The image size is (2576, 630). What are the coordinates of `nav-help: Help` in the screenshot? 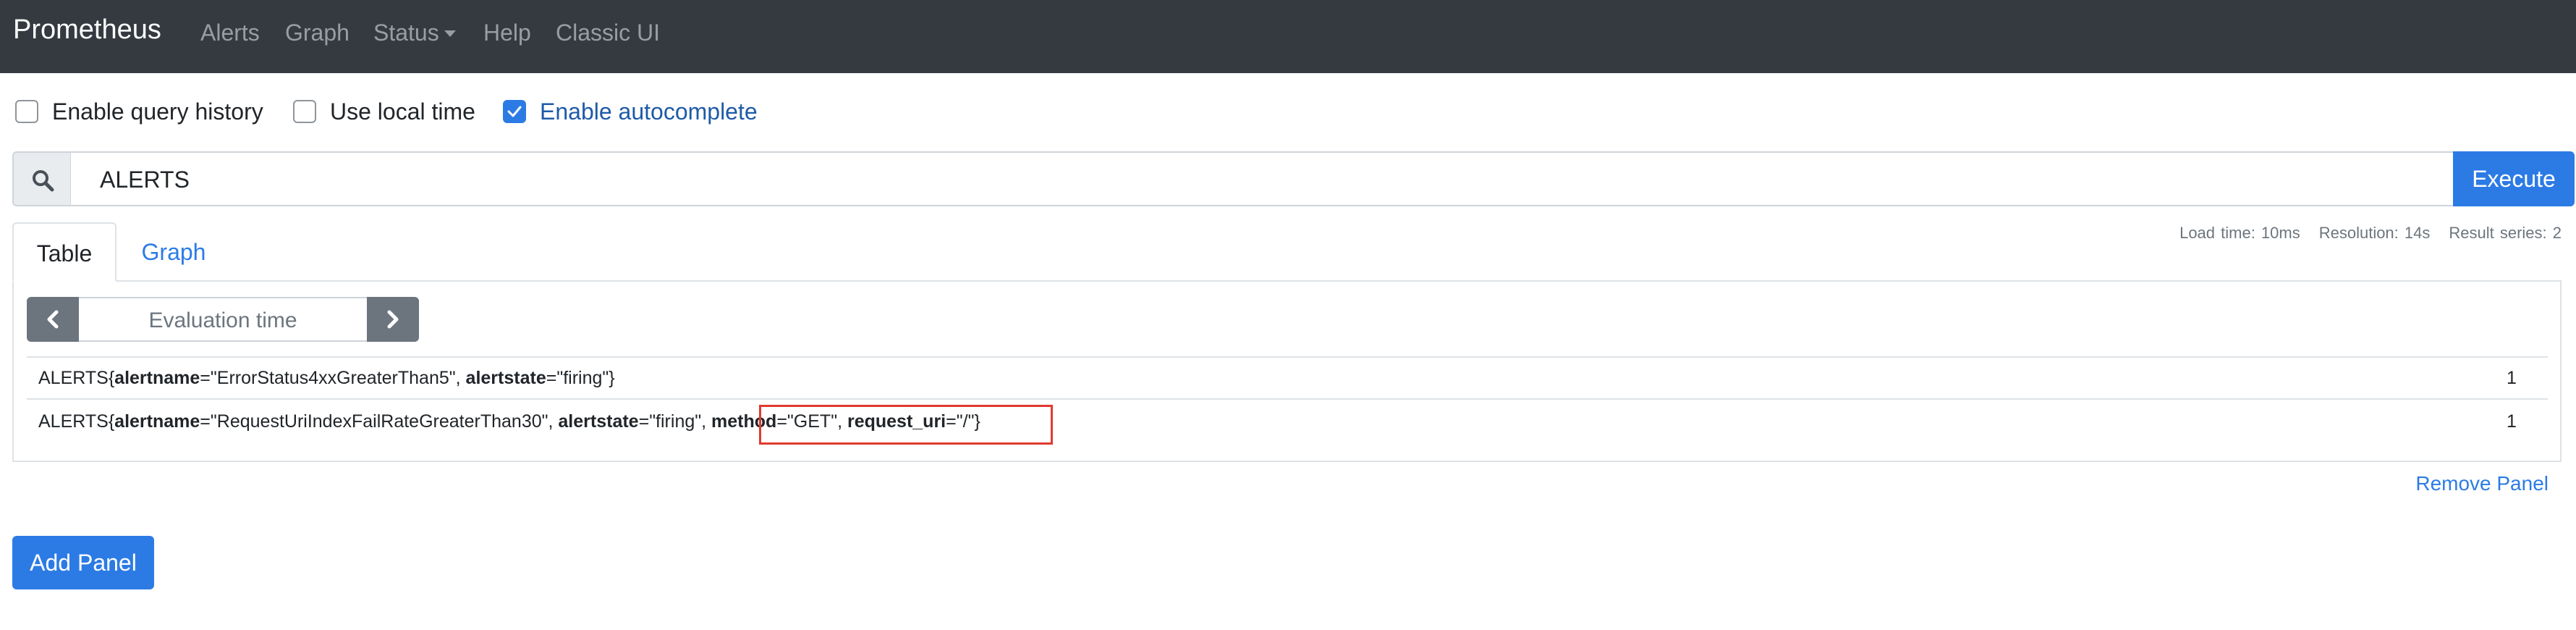 It's located at (507, 33).